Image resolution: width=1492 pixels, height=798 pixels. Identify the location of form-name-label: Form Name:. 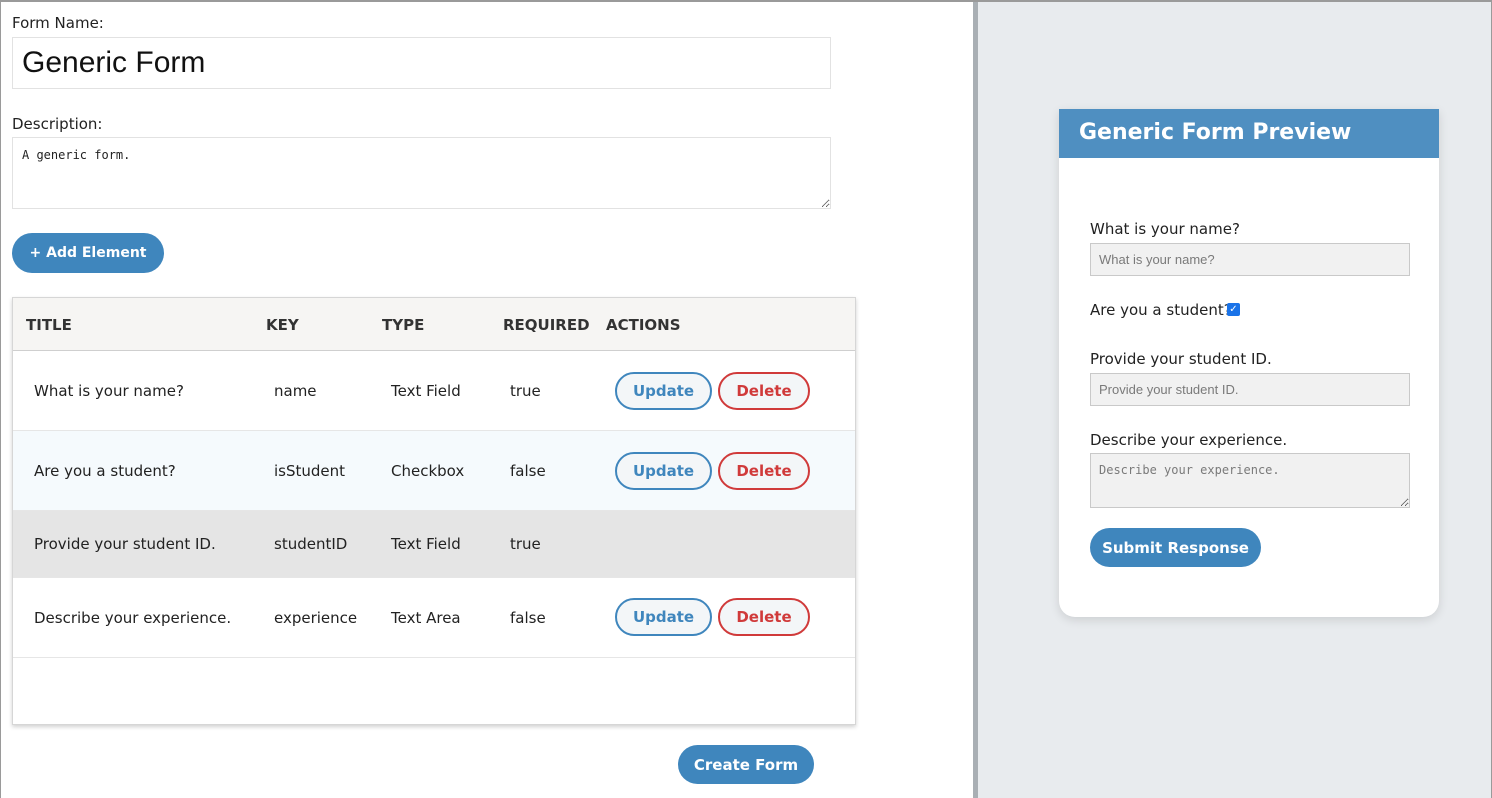
(58, 23).